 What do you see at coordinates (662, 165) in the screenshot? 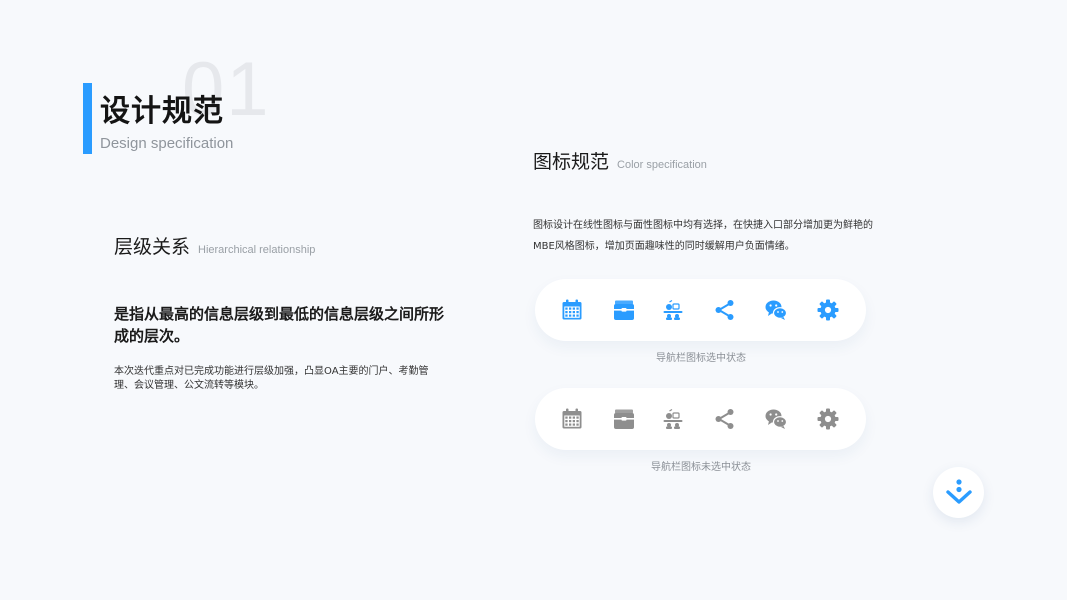
I see `icon-spec-title-en: Color specification` at bounding box center [662, 165].